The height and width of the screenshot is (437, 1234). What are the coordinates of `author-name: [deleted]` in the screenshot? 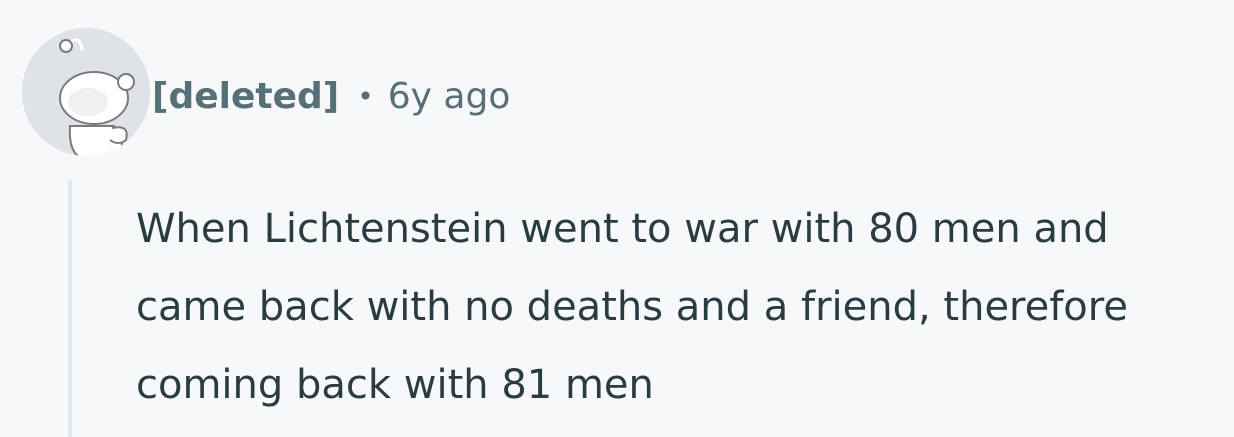 It's located at (245, 96).